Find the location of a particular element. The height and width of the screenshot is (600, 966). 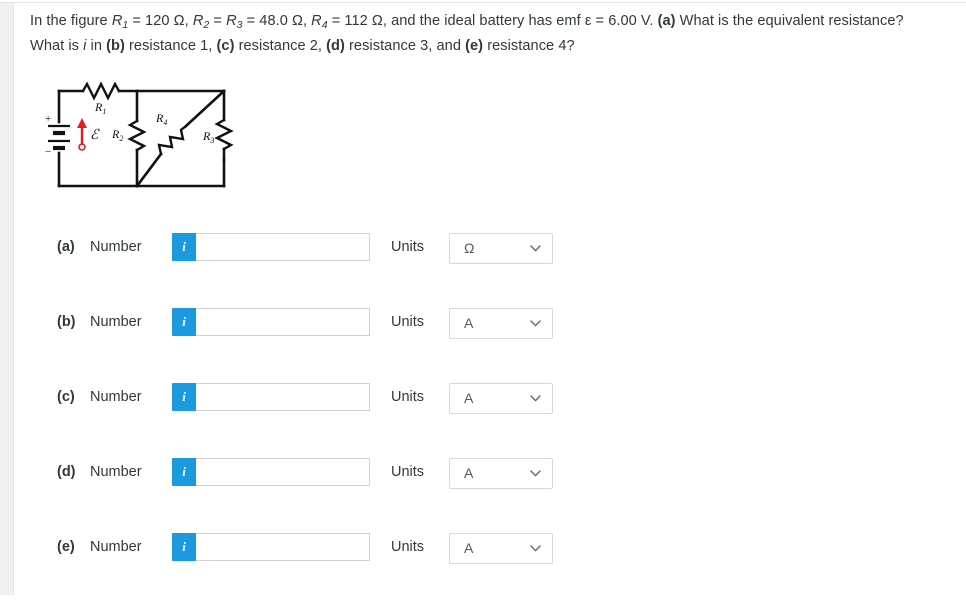

q-part-b-text: resistance 1, is located at coordinates (170, 45).